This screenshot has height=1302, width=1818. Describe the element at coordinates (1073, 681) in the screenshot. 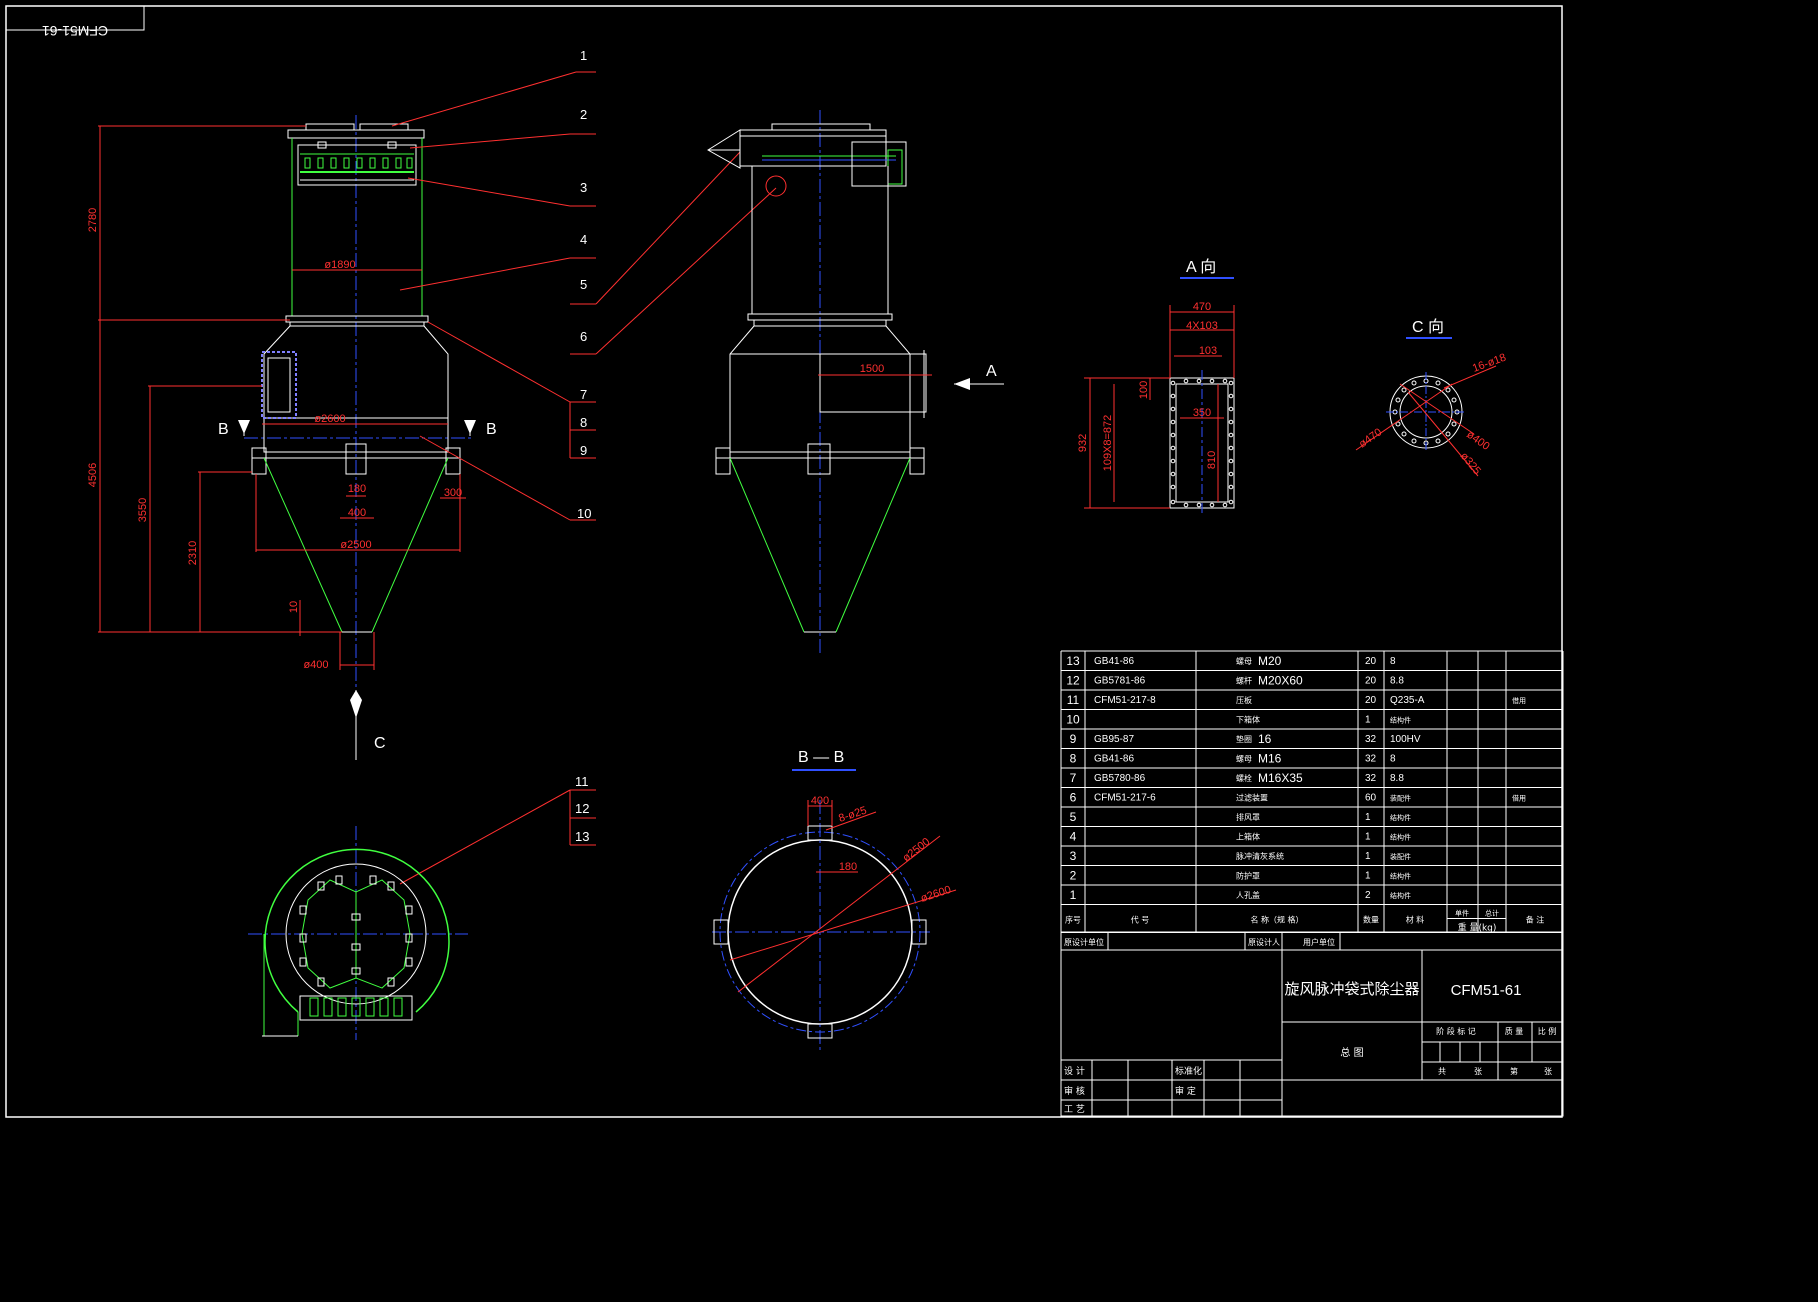

I see `bom-row-number: 12` at that location.